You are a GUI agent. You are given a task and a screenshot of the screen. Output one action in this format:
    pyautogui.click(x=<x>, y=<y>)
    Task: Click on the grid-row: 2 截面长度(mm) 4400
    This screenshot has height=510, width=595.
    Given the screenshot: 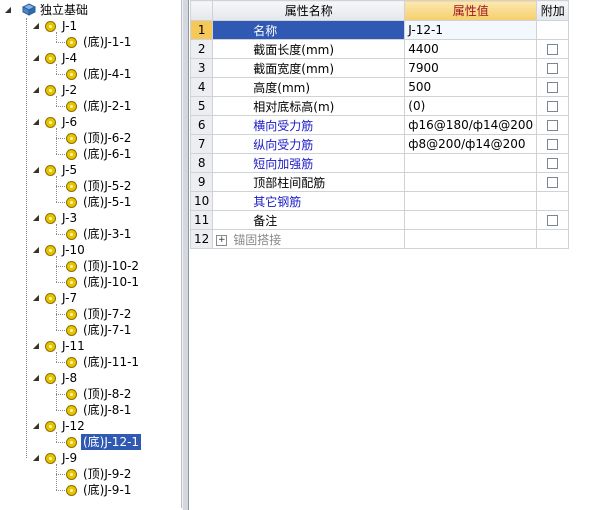 What is the action you would take?
    pyautogui.click(x=379, y=49)
    